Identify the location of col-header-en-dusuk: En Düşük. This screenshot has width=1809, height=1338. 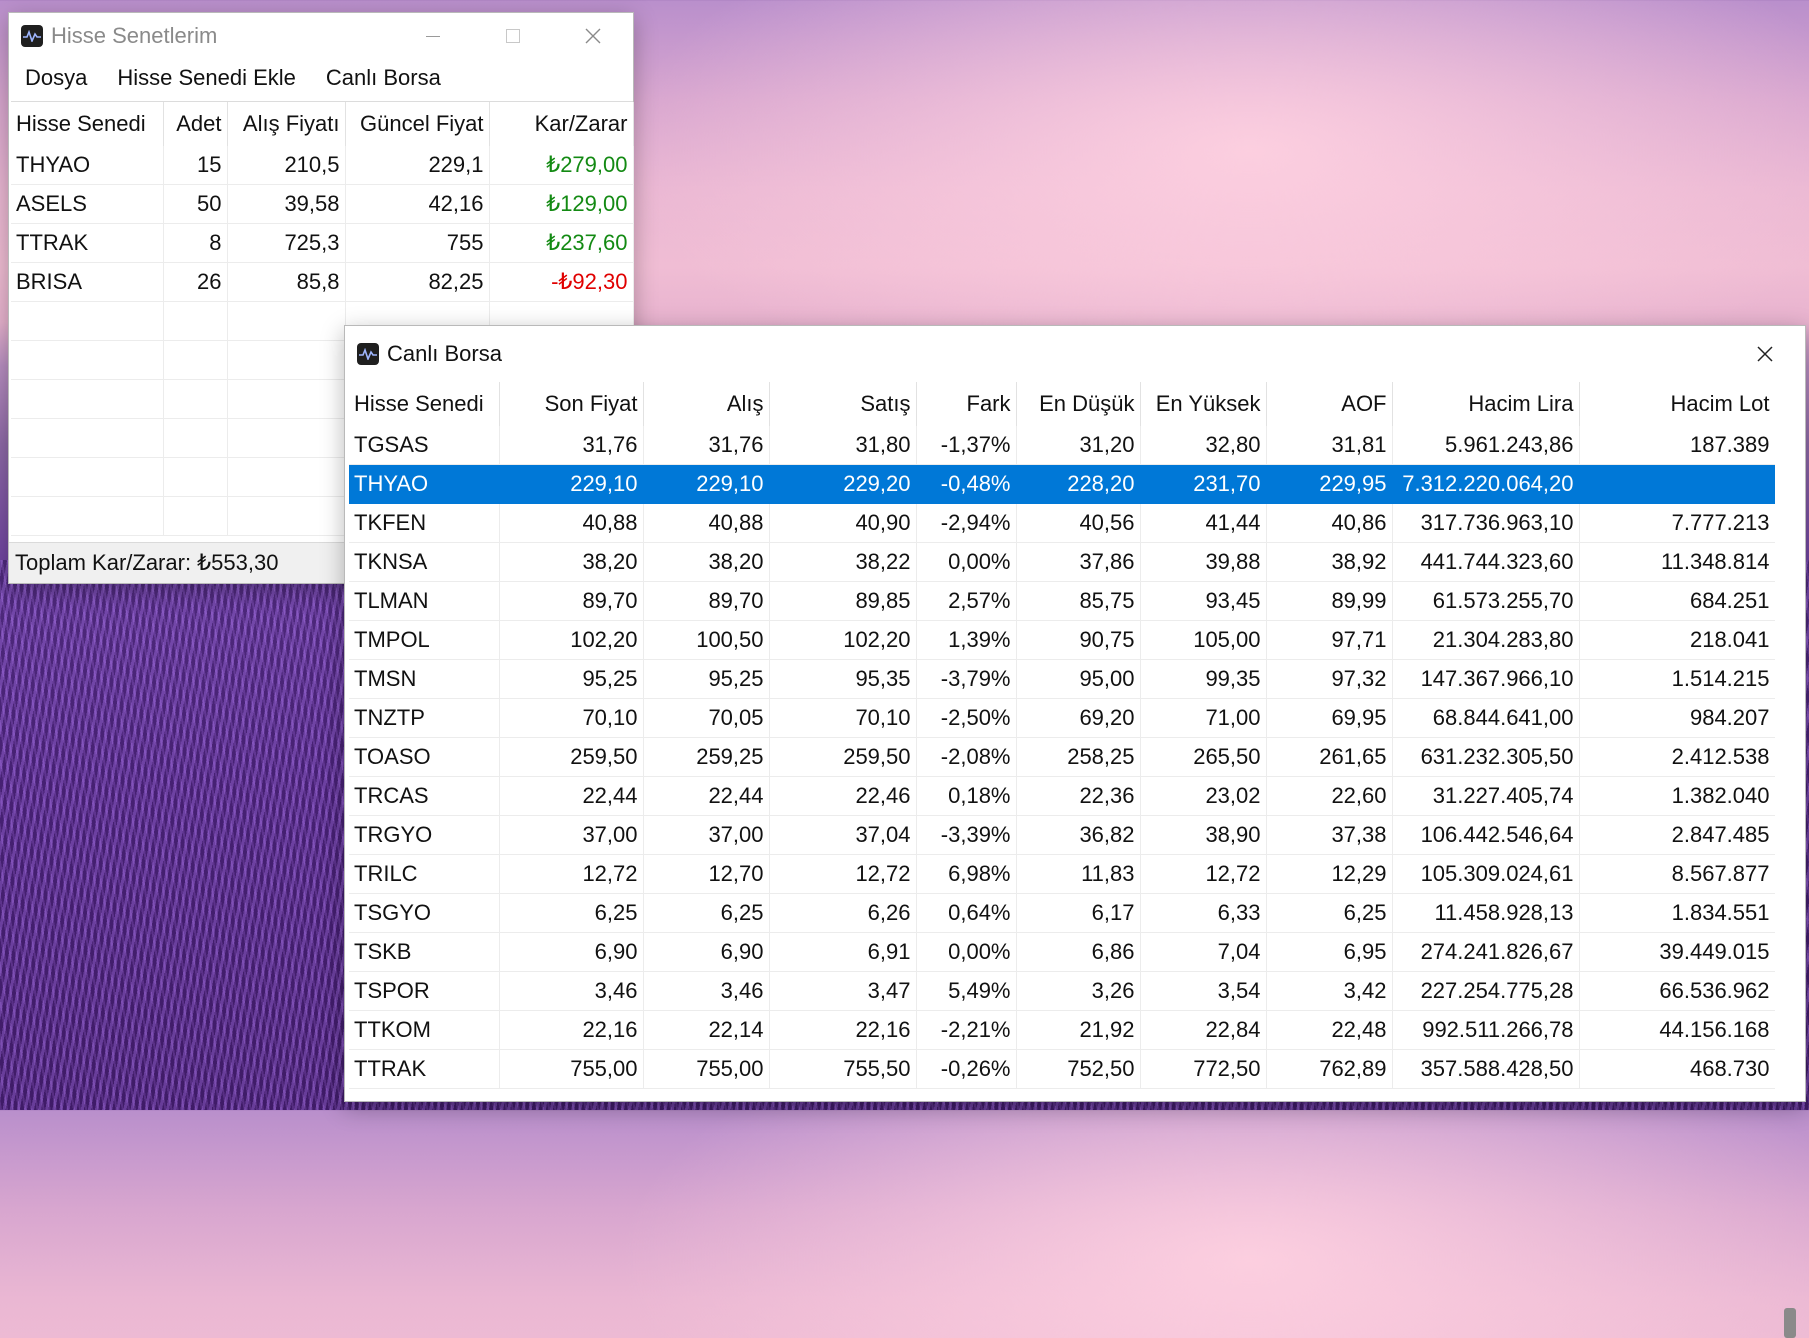
(1078, 404).